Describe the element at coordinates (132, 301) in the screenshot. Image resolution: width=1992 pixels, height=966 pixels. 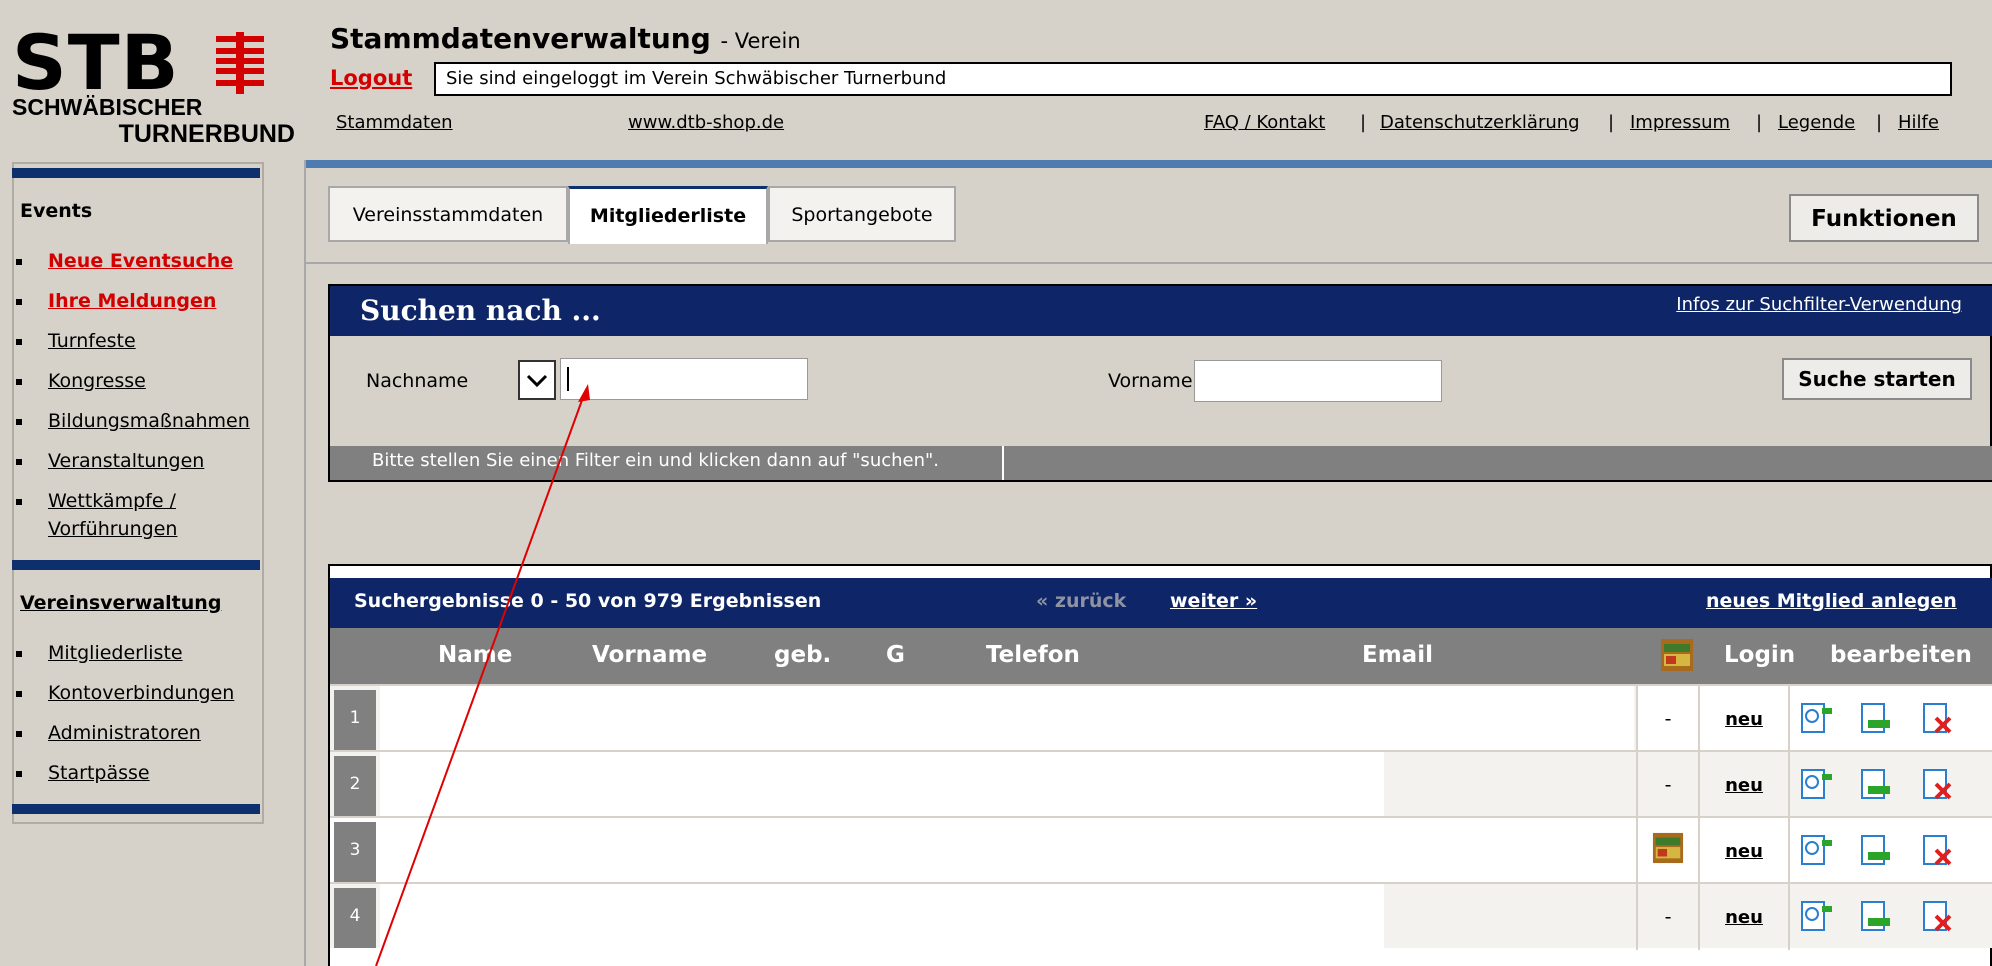
I see `sidebar-item-label: Ihre Meldungen` at that location.